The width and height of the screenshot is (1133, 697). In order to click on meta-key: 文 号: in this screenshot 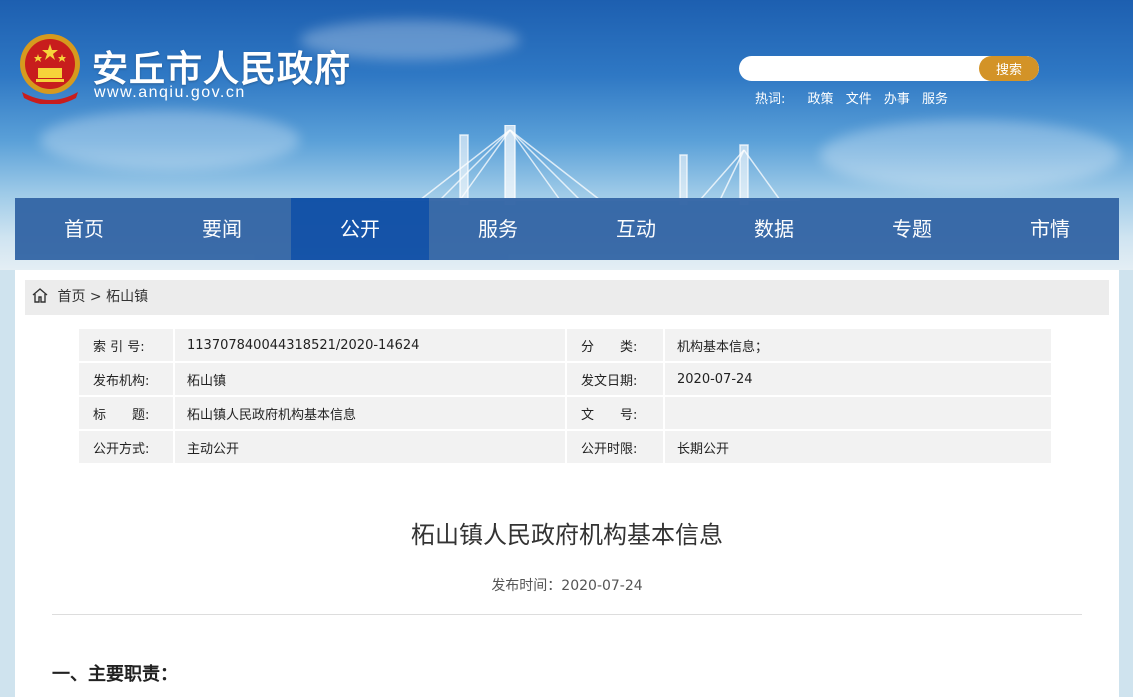, I will do `click(616, 413)`.